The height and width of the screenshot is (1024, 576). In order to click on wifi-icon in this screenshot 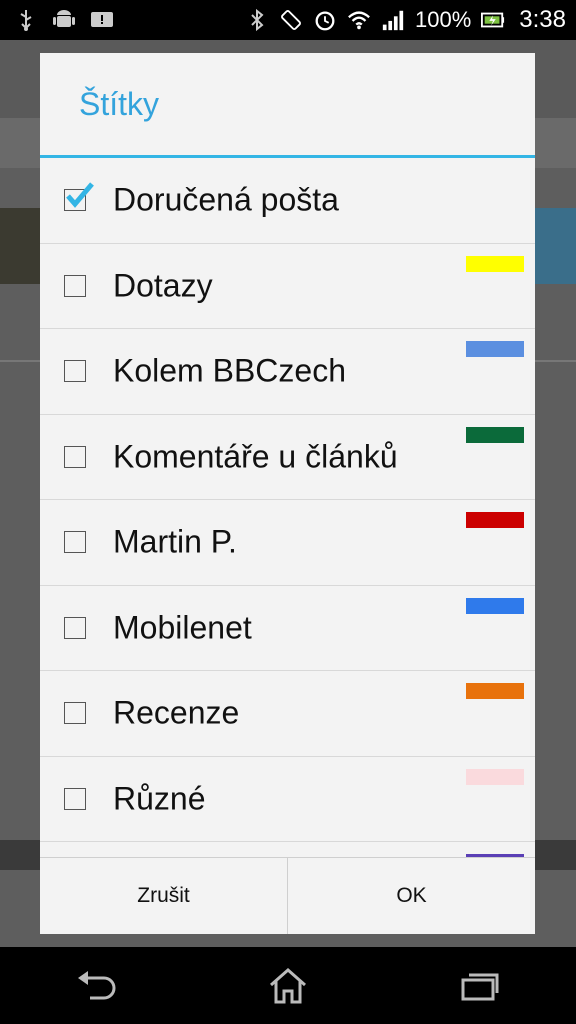, I will do `click(359, 20)`.